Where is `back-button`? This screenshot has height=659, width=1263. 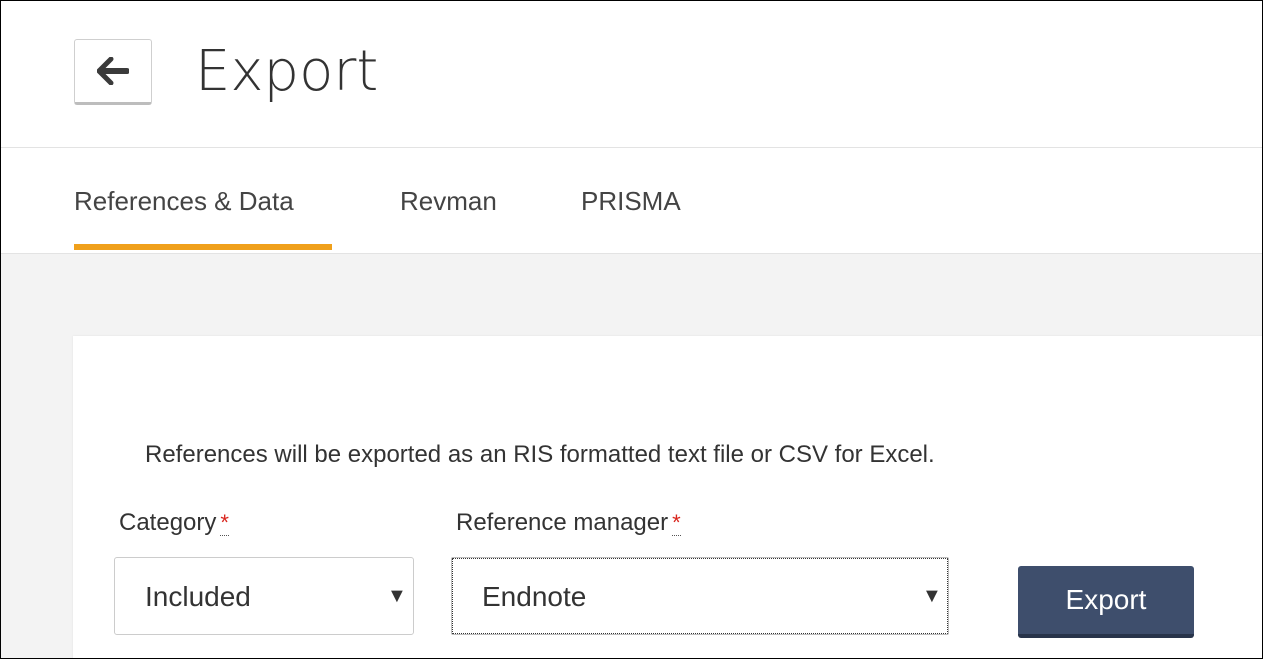
back-button is located at coordinates (113, 72).